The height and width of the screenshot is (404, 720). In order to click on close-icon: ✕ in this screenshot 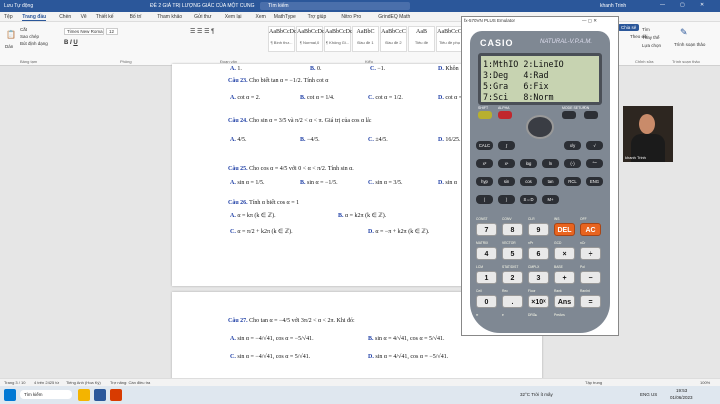, I will do `click(702, 5)`.